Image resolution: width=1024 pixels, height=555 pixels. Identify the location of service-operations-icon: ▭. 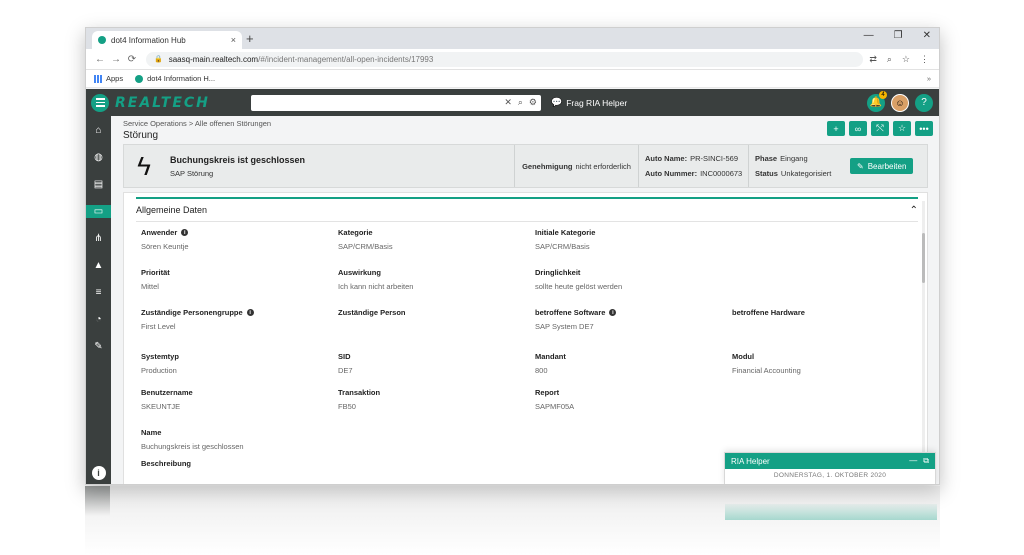
(98, 211).